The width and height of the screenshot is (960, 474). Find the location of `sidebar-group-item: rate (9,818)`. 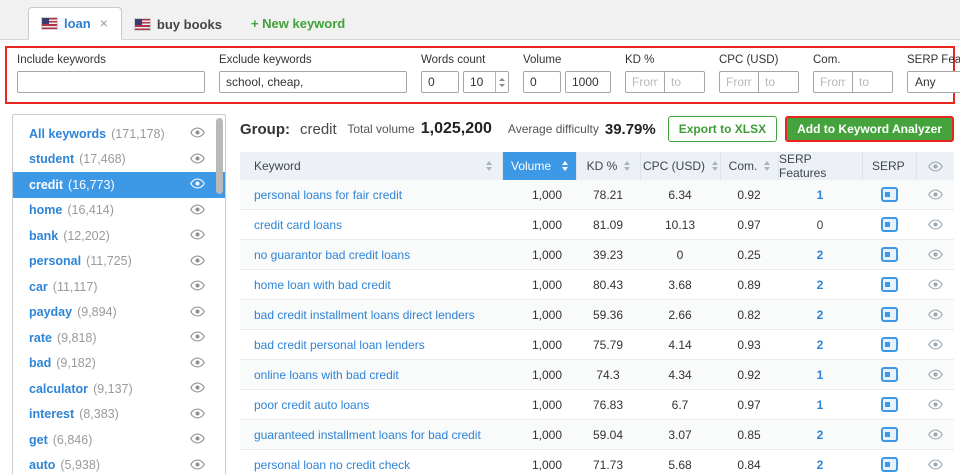

sidebar-group-item: rate (9,818) is located at coordinates (119, 338).